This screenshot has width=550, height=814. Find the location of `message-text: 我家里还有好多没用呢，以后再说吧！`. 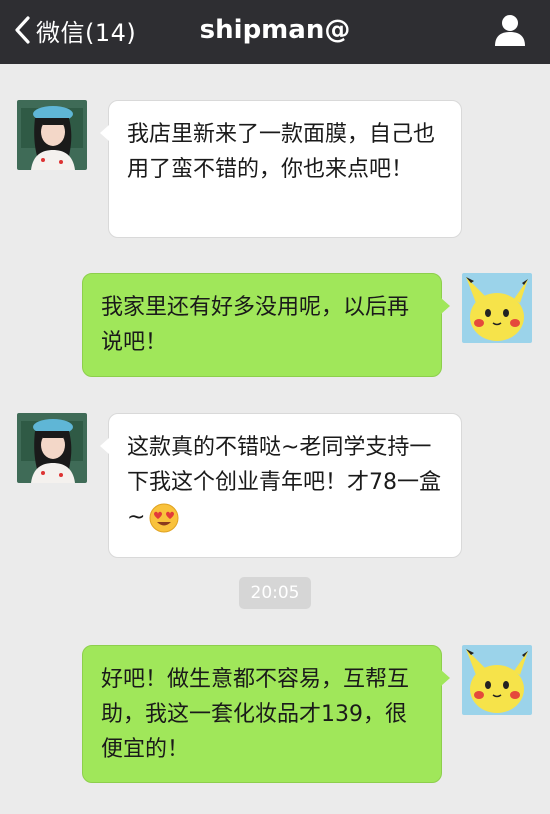

message-text: 我家里还有好多没用呢，以后再说吧！ is located at coordinates (255, 325).